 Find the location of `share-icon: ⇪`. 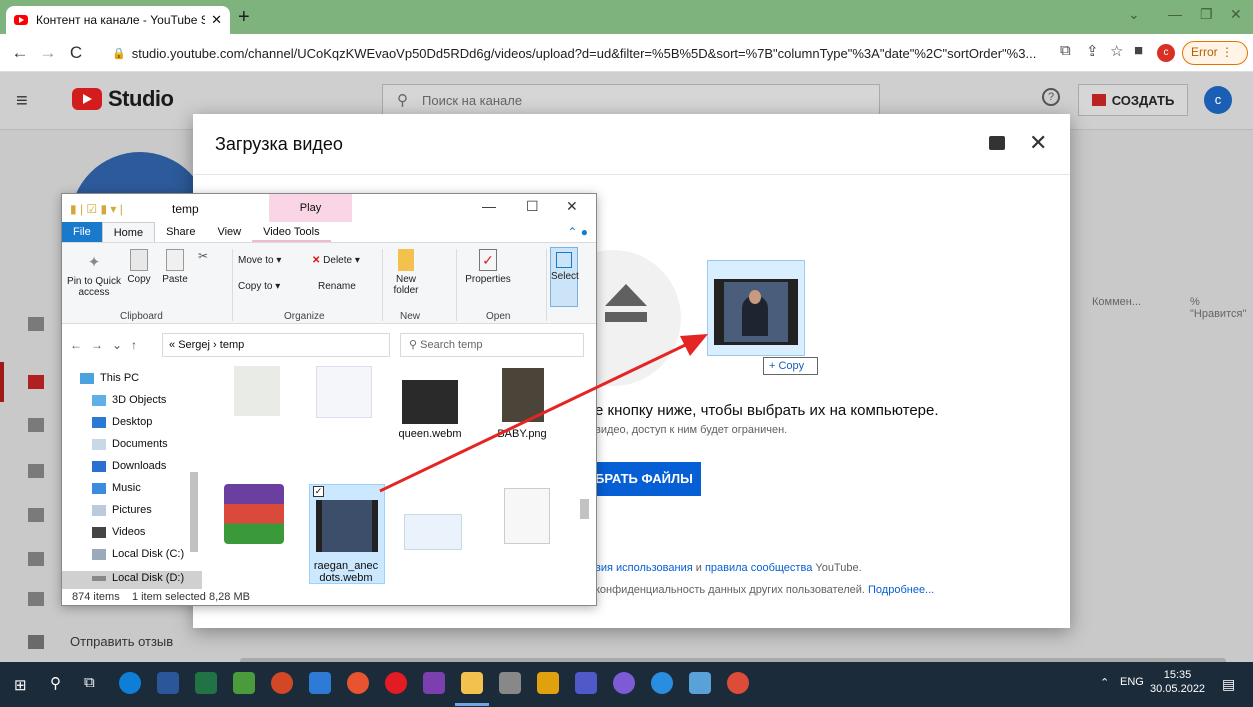

share-icon: ⇪ is located at coordinates (1092, 51).